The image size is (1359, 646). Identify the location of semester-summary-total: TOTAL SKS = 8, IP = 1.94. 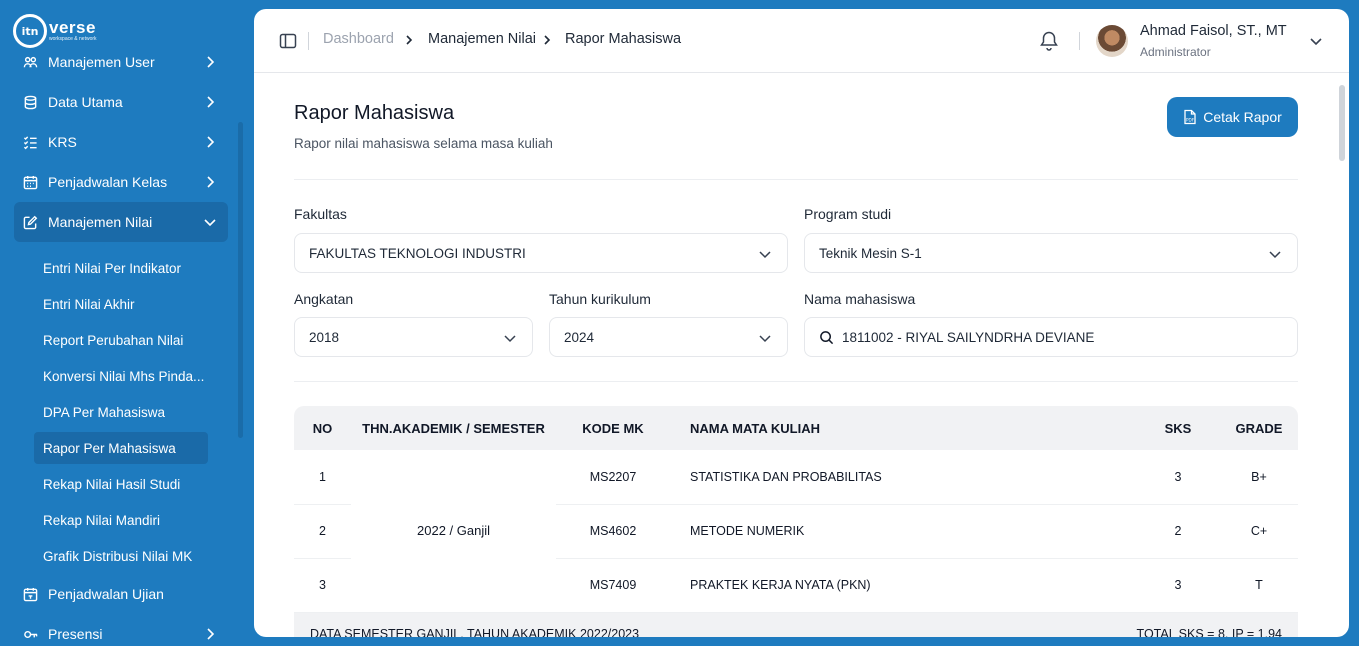
(1217, 624).